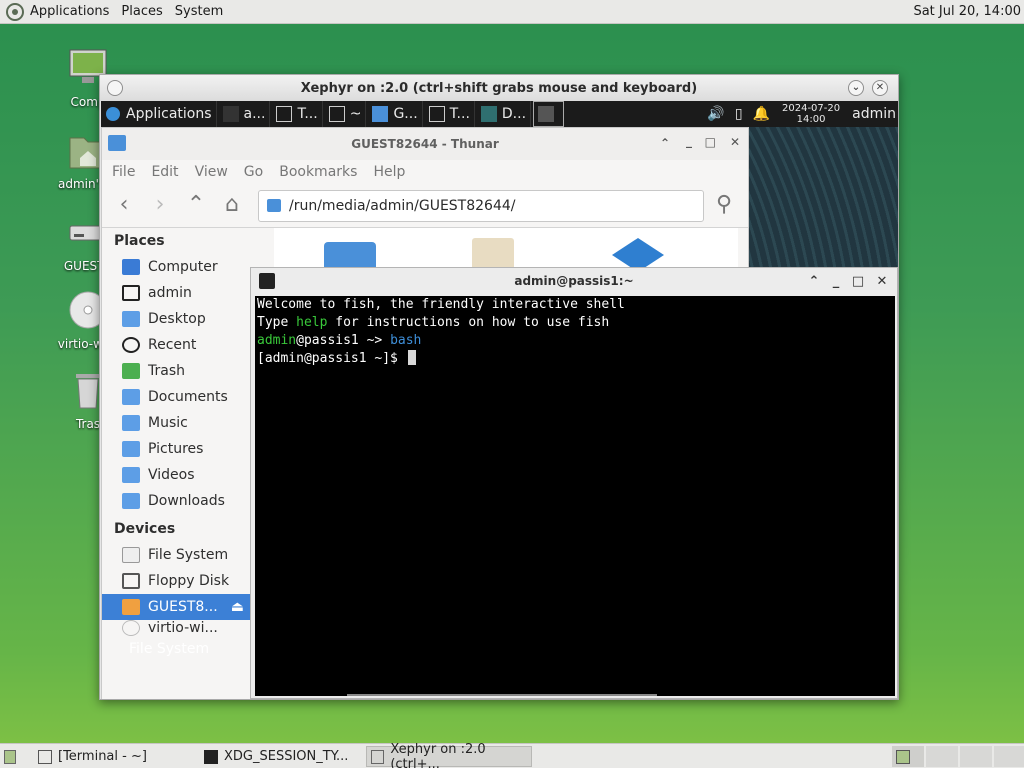  What do you see at coordinates (856, 88) in the screenshot?
I see `minimize-button: ⌄` at bounding box center [856, 88].